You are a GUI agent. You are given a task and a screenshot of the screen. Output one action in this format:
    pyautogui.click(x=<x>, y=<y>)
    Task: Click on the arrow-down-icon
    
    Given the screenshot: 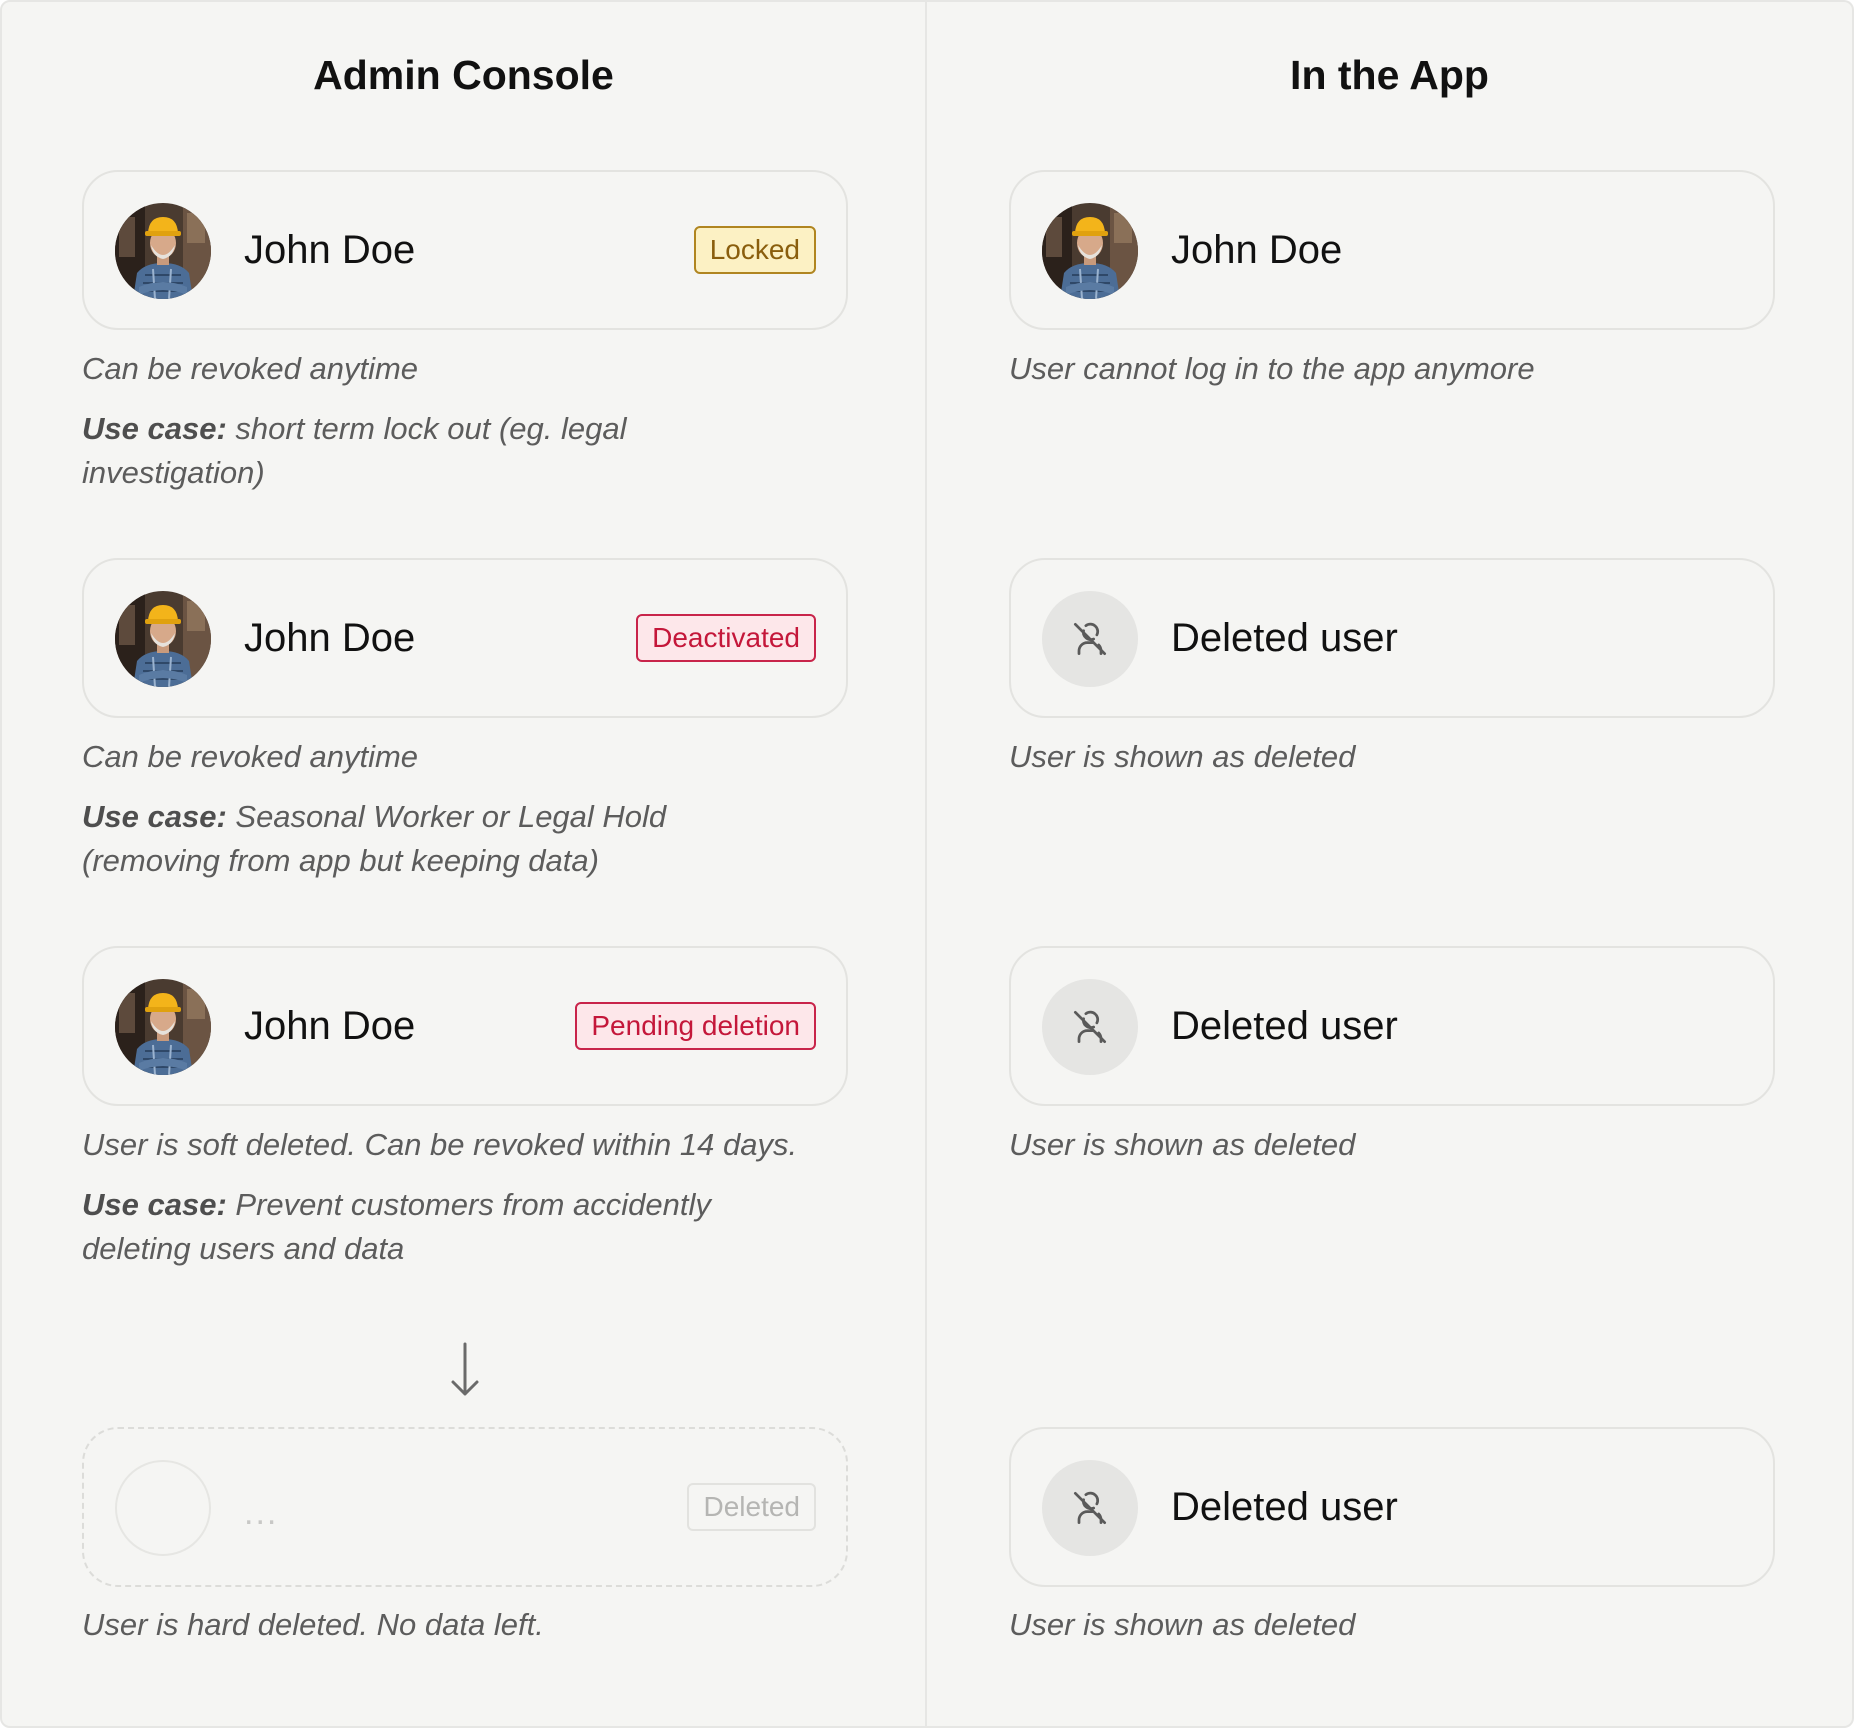 What is the action you would take?
    pyautogui.click(x=465, y=1372)
    